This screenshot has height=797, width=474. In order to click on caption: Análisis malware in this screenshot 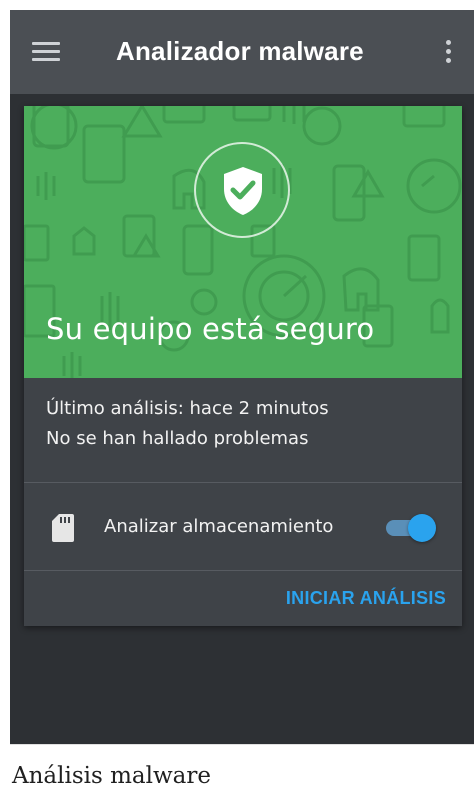, I will do `click(112, 776)`.